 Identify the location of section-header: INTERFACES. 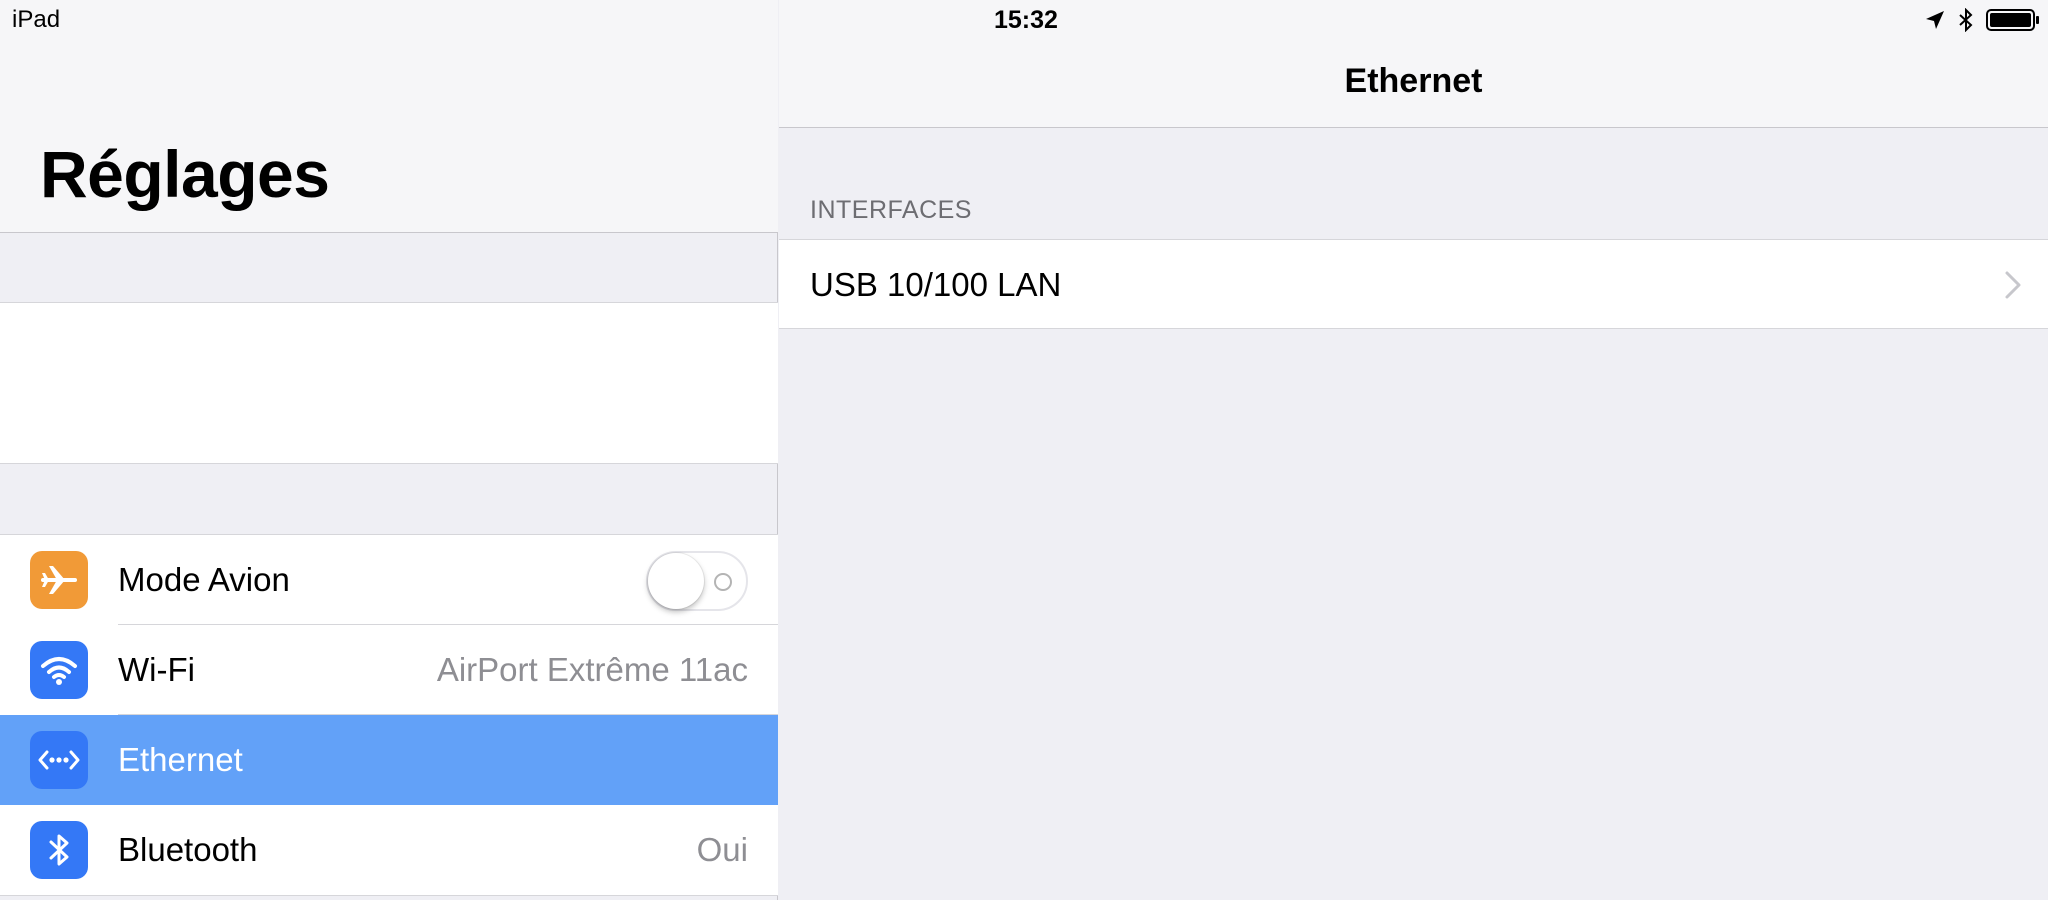
(891, 210).